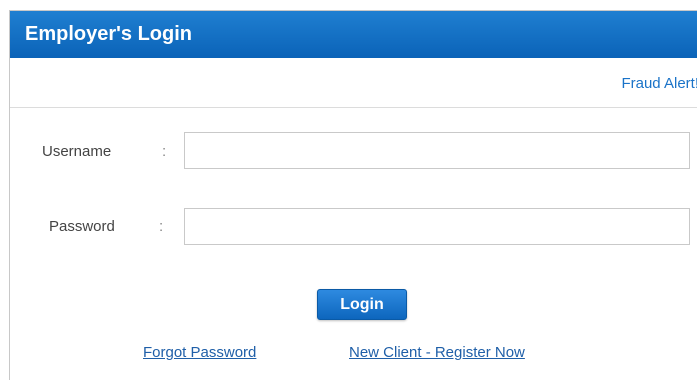 The width and height of the screenshot is (697, 380). I want to click on forgot-password-link: Forgot Password, so click(199, 353).